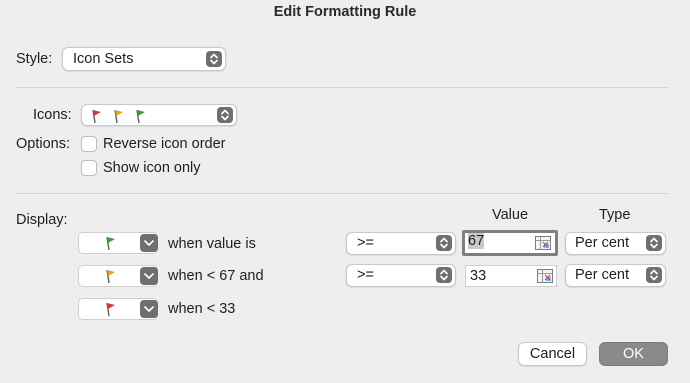  Describe the element at coordinates (476, 241) in the screenshot. I see `rule-1-value: 67` at that location.